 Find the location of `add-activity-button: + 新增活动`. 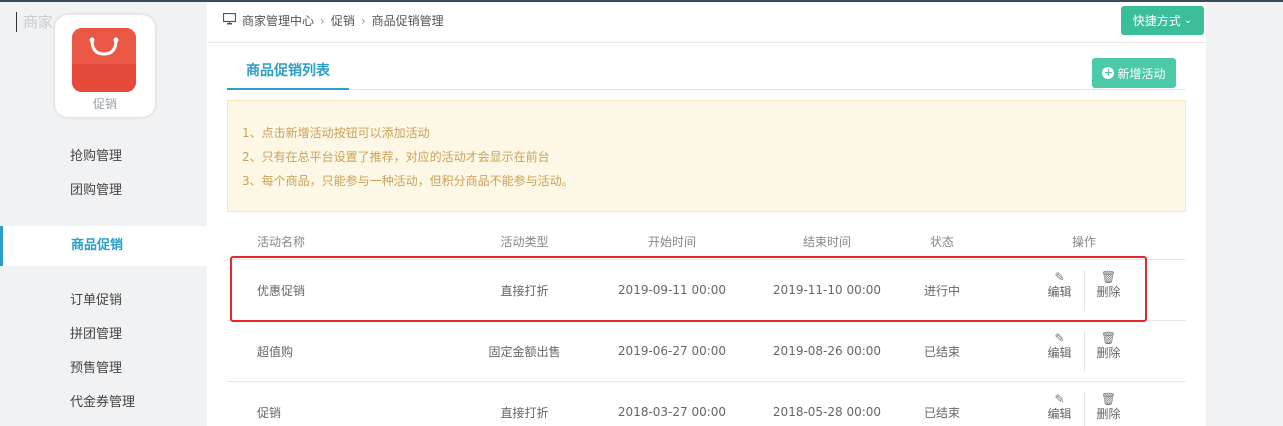

add-activity-button: + 新增活动 is located at coordinates (1134, 73).